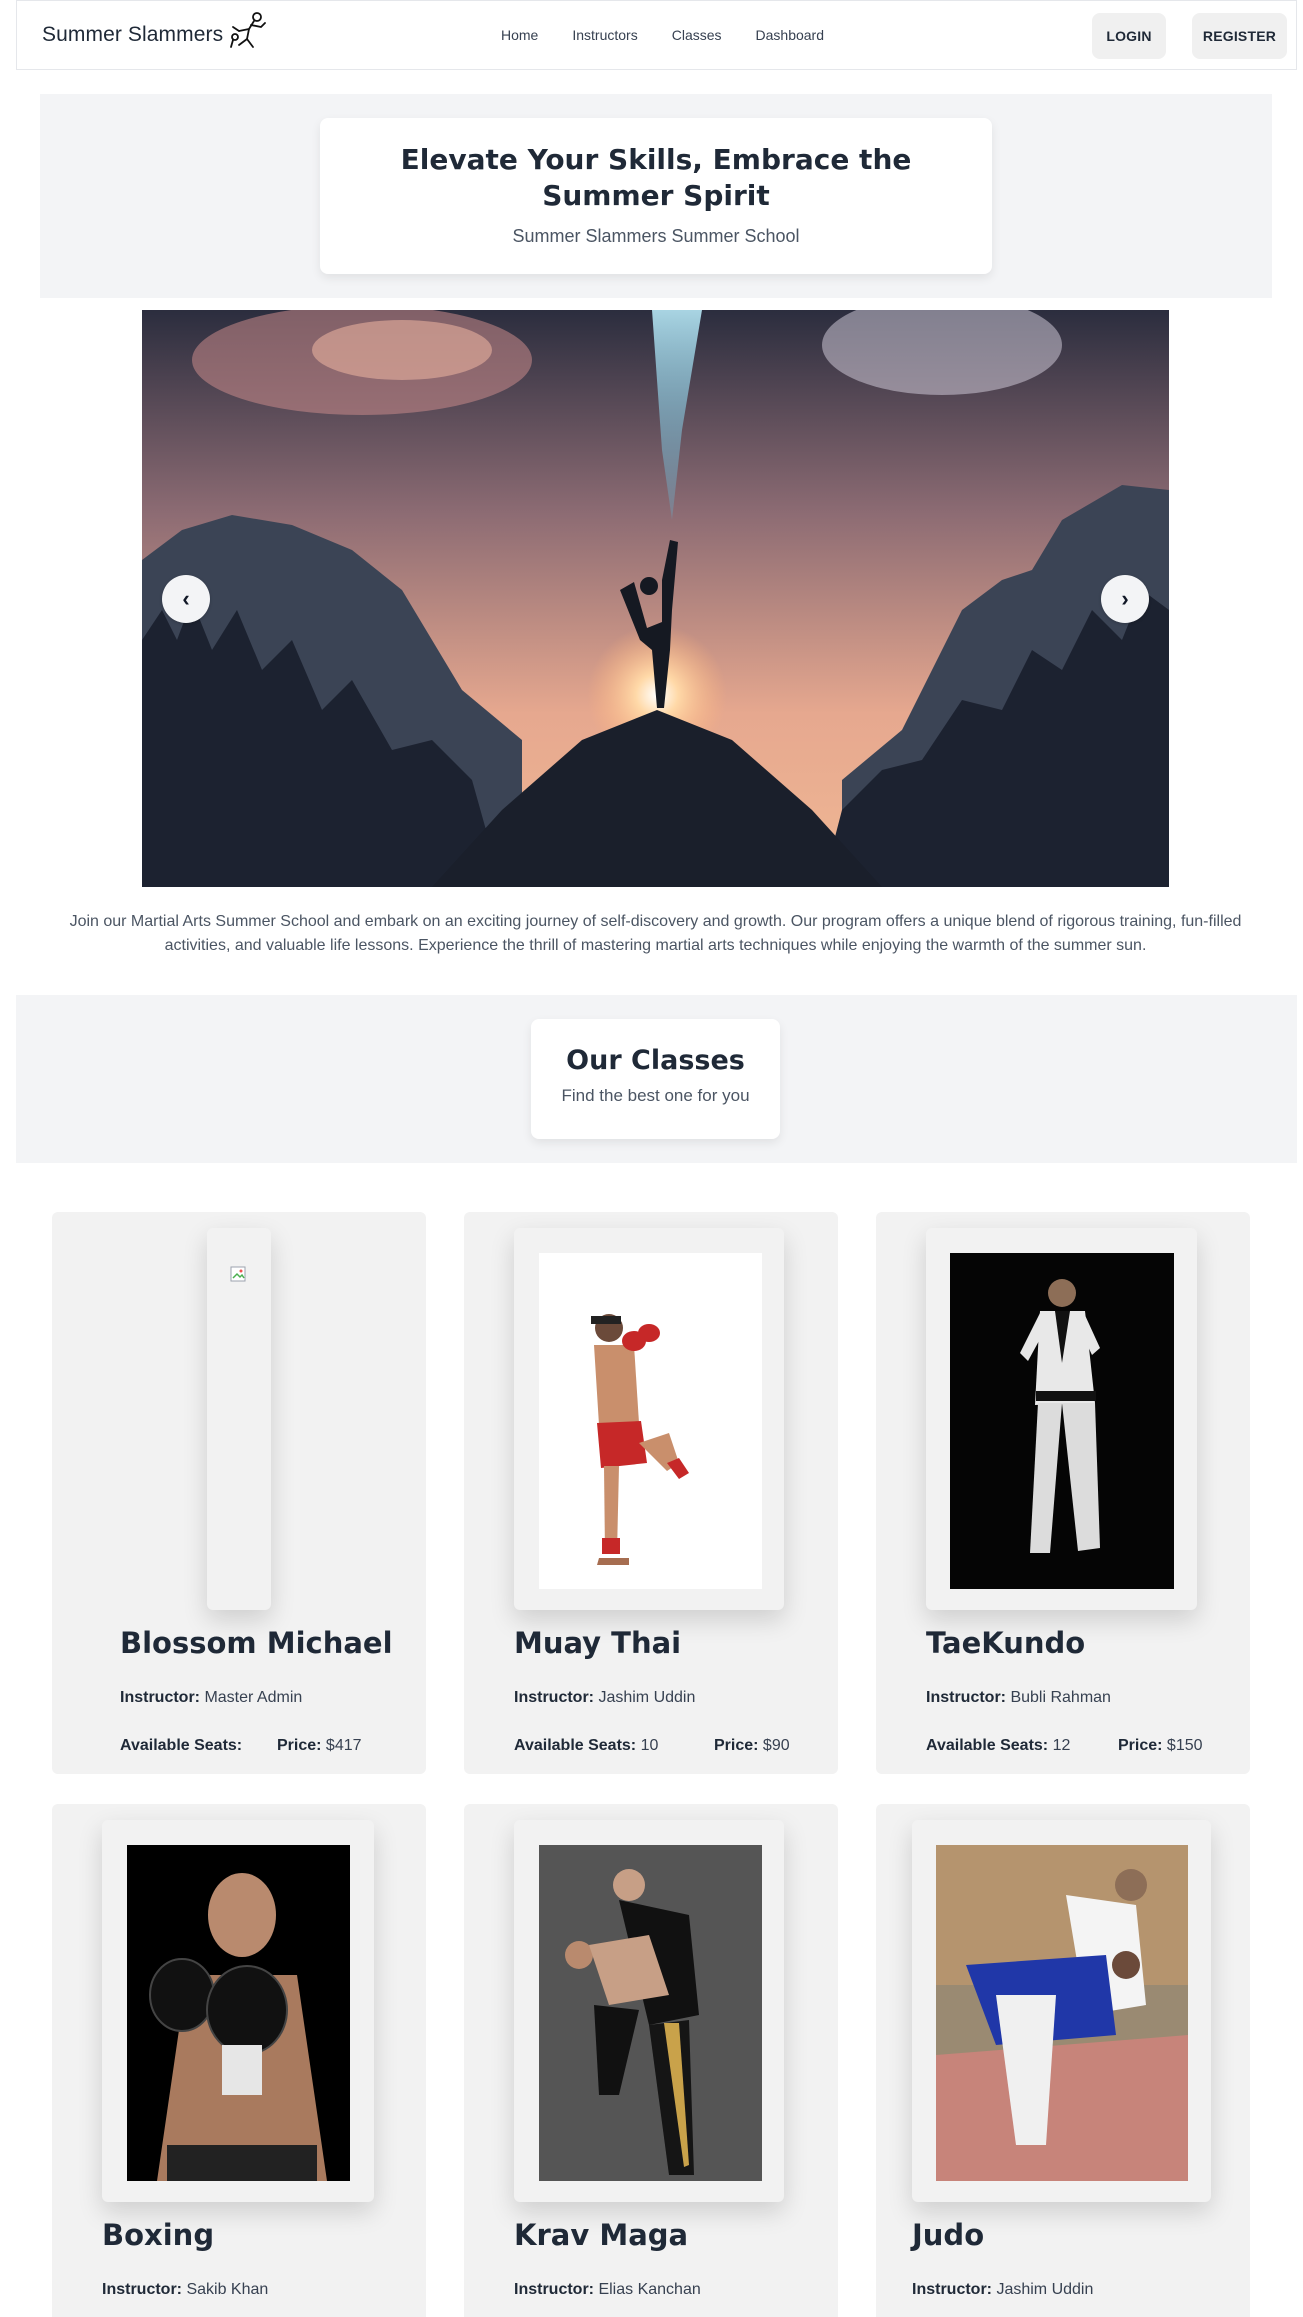  What do you see at coordinates (697, 35) in the screenshot?
I see `nav-classes: Classes` at bounding box center [697, 35].